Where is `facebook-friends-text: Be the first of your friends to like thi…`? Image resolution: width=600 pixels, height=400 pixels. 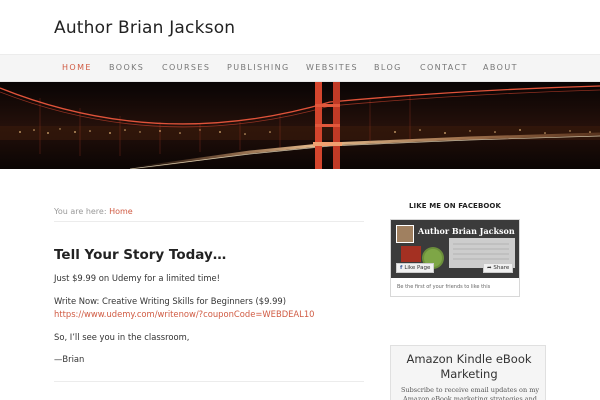
facebook-friends-text: Be the first of your friends to like thi… is located at coordinates (444, 287).